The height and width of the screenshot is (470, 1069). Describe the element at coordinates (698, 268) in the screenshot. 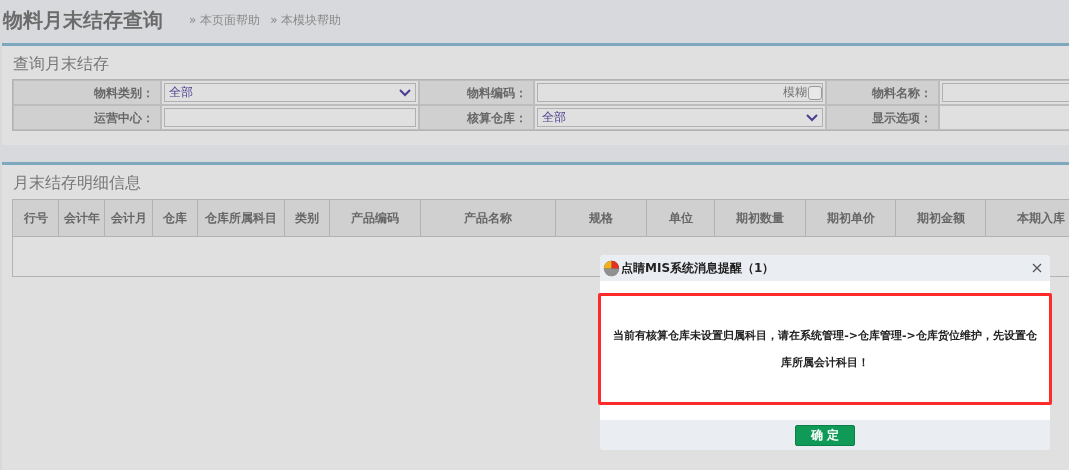

I see `dialog-title: 点睛MIS系统消息提醒（1）` at that location.